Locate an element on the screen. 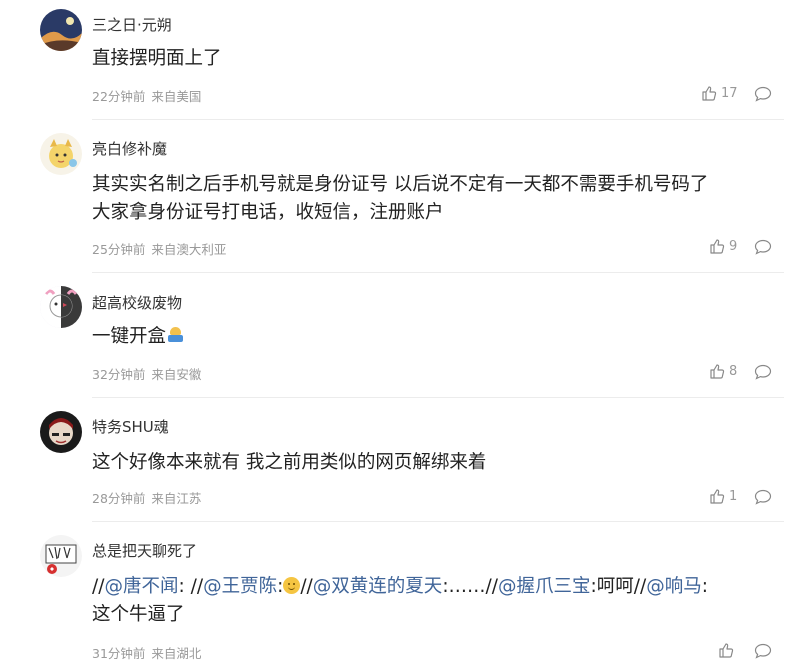 This screenshot has height=671, width=800. comment-text: 直接摆明面上了 is located at coordinates (157, 58).